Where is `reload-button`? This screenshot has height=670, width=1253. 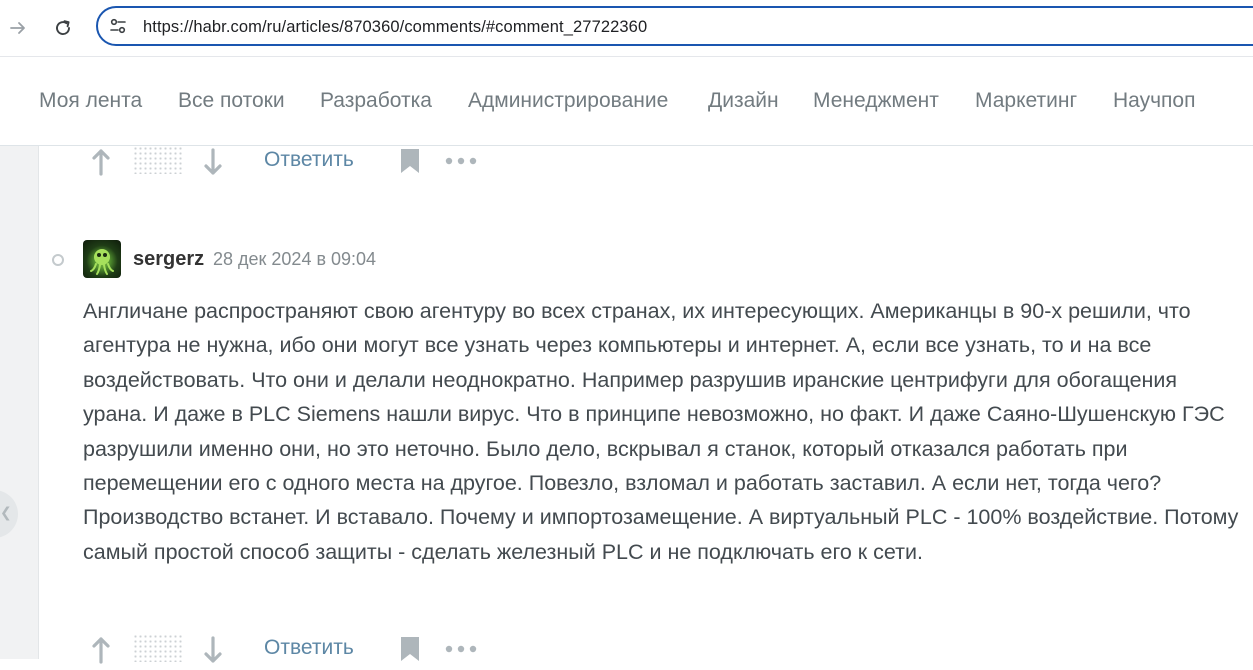
reload-button is located at coordinates (63, 28).